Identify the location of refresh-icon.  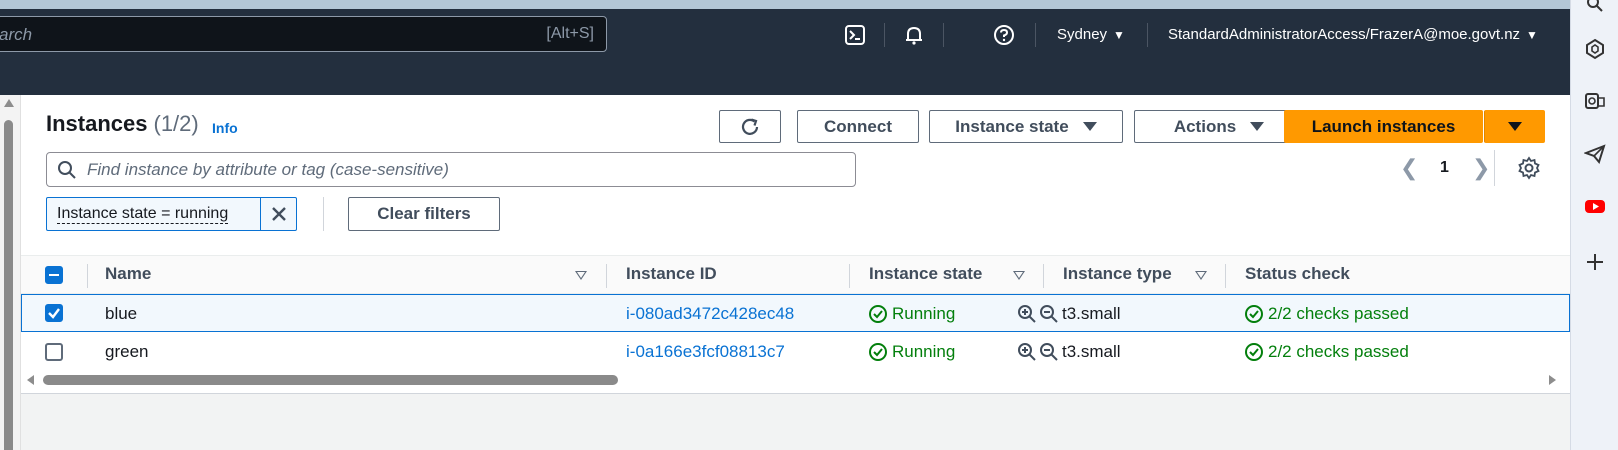
(750, 126).